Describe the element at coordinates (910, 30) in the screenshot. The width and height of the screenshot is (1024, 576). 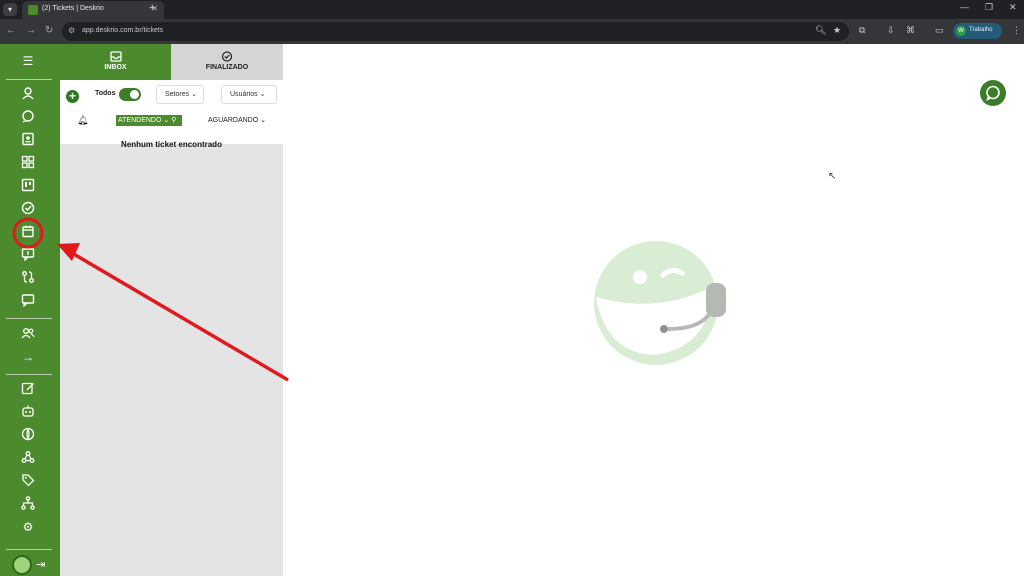
I see `translate-icon: ⌘` at that location.